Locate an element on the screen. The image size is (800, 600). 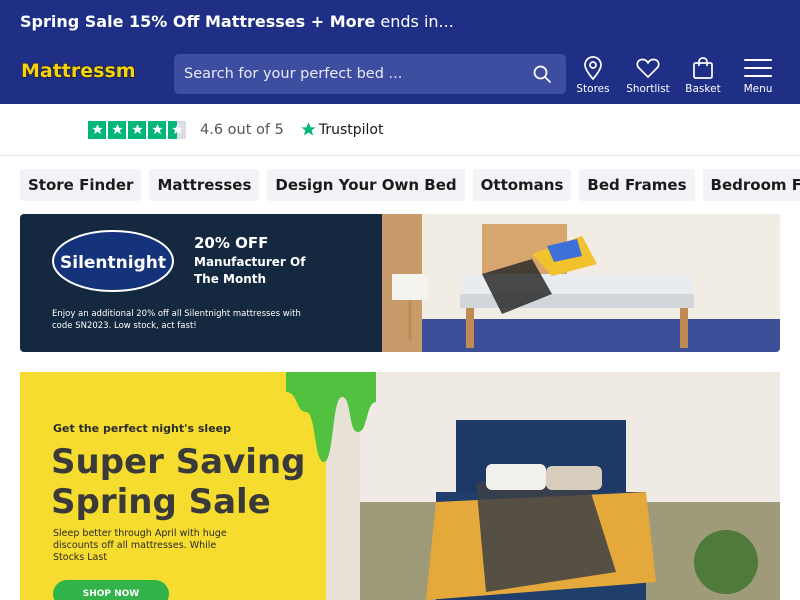
search-input is located at coordinates (349, 74).